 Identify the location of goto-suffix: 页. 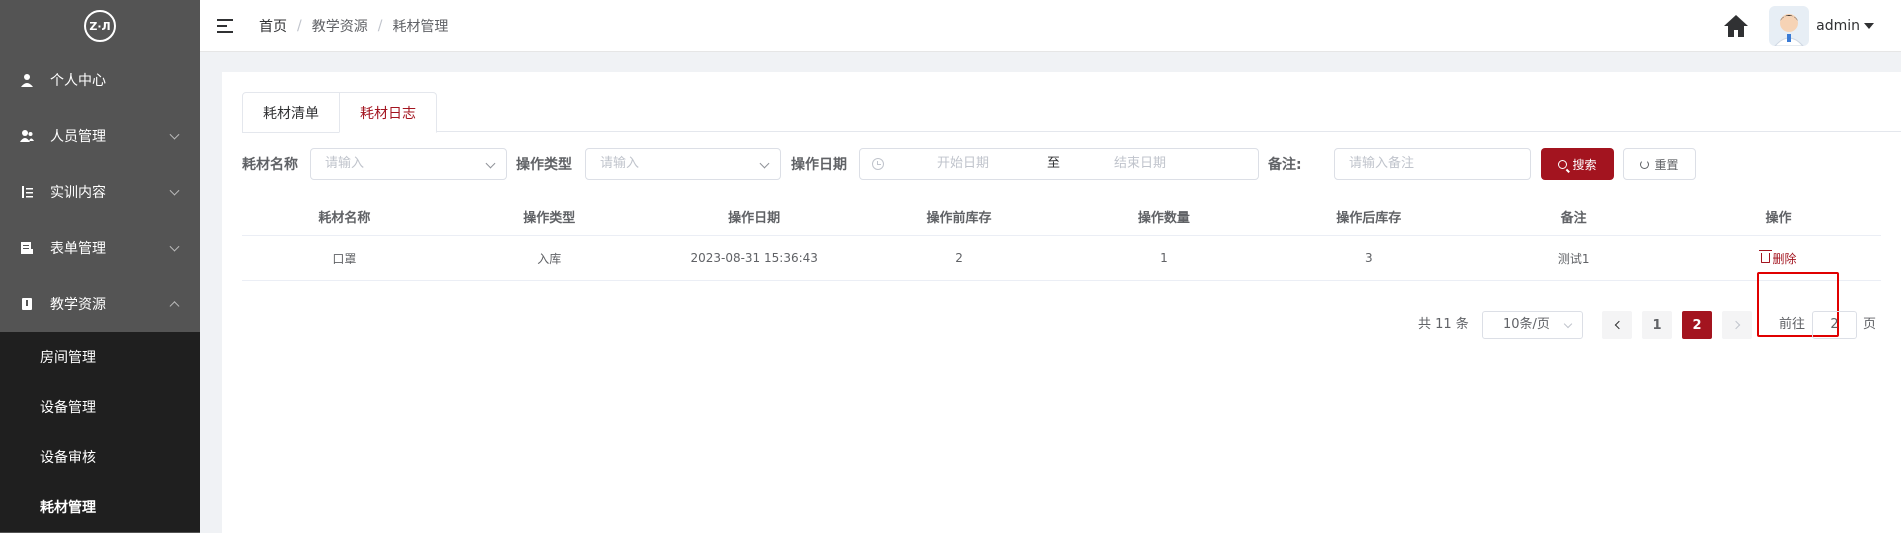
(1870, 324).